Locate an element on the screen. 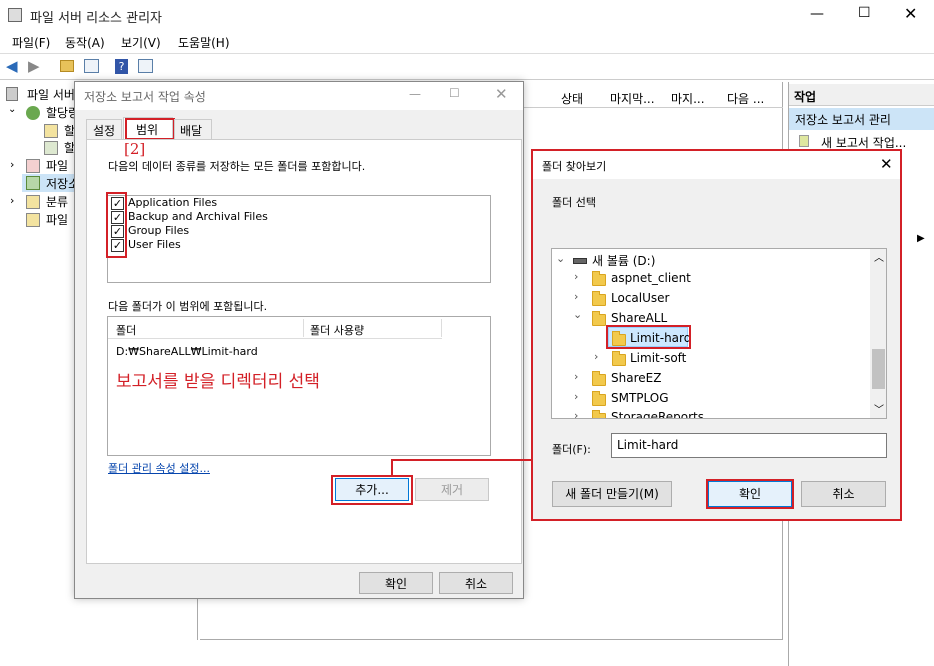 This screenshot has height=666, width=934. col-usage: 폴더 사용량 is located at coordinates (337, 330).